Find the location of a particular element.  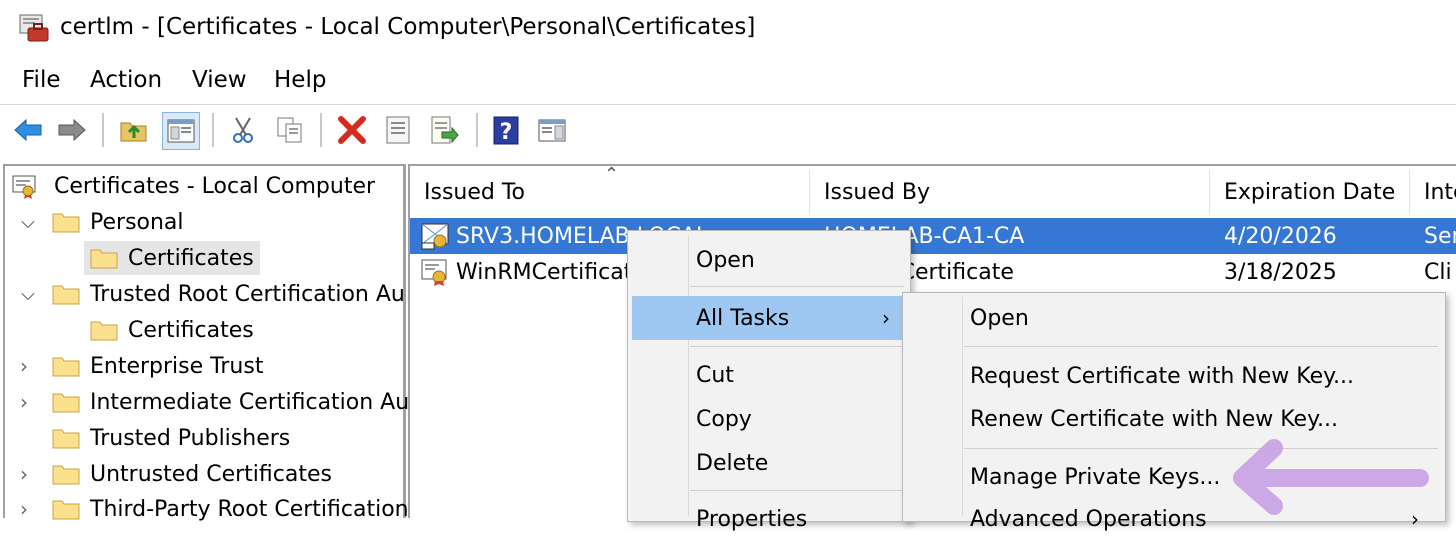

copy-icon is located at coordinates (290, 130).